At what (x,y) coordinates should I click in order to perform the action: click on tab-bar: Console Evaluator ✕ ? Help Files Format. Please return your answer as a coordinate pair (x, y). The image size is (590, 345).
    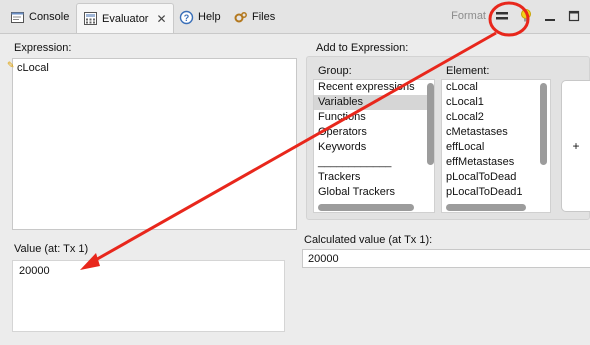
    Looking at the image, I should click on (295, 17).